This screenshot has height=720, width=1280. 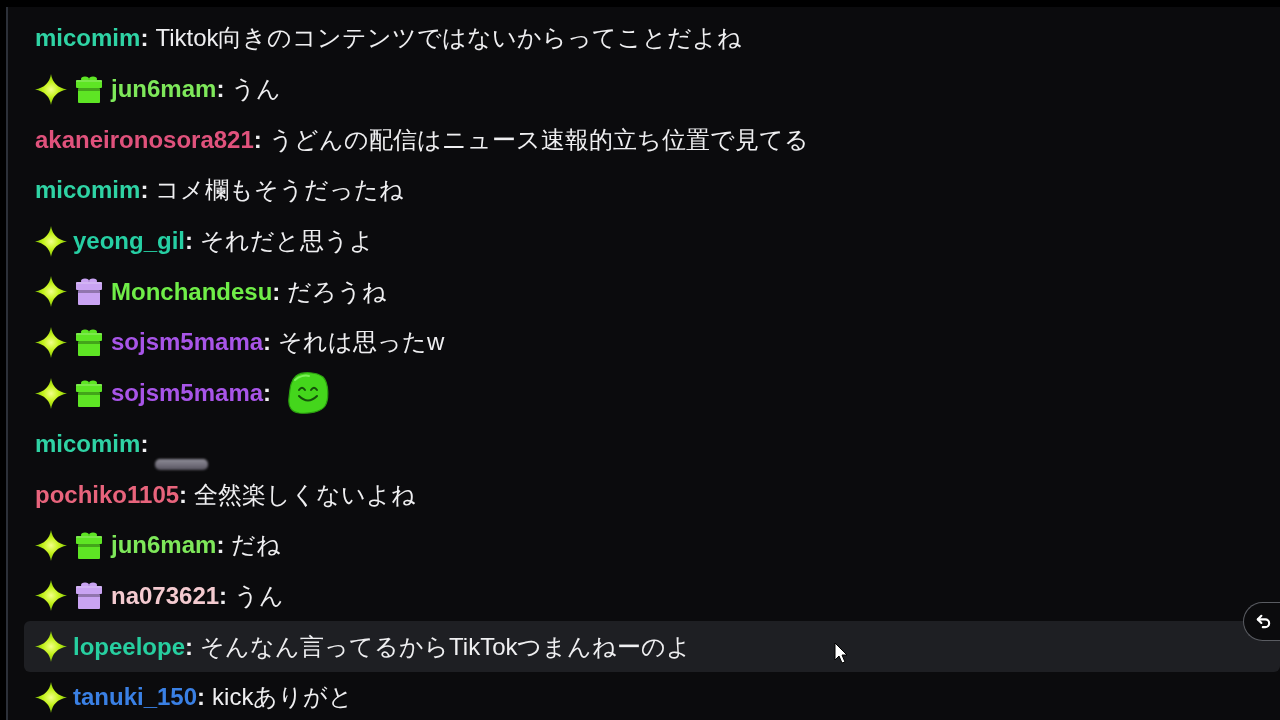 I want to click on undo-arrow-icon, so click(x=1263, y=621).